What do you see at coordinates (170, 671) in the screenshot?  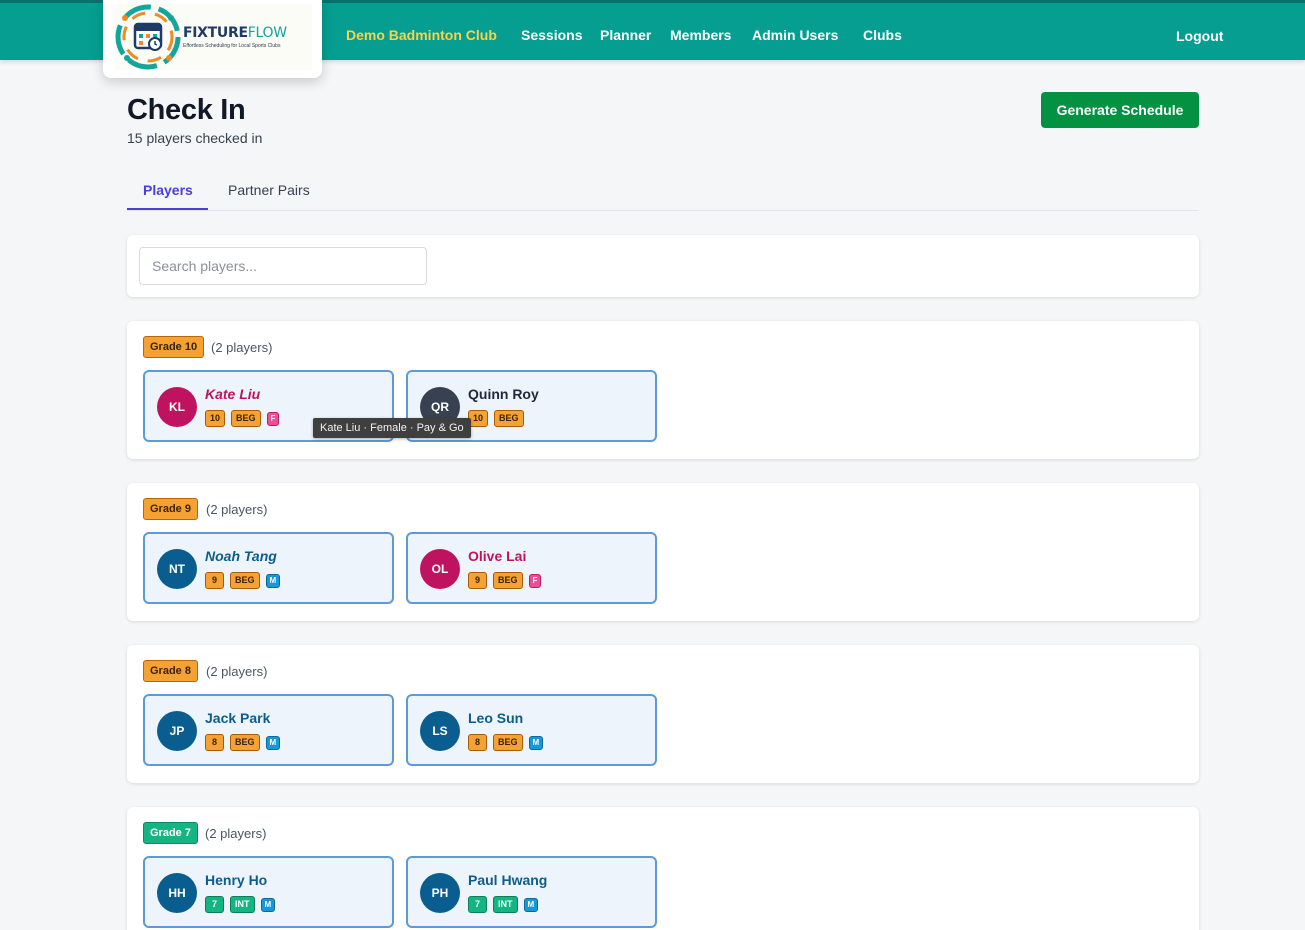 I see `grade-badge: Grade 8` at bounding box center [170, 671].